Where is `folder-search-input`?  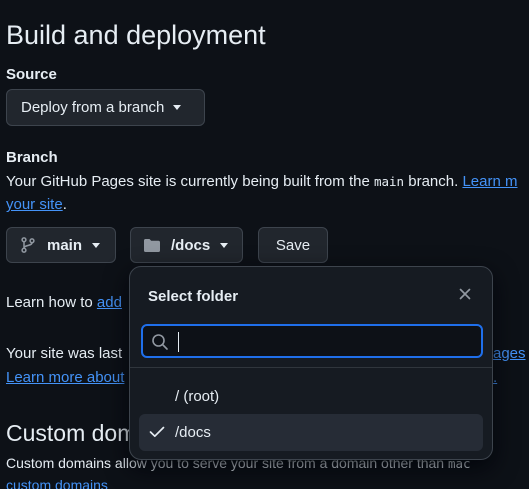
folder-search-input is located at coordinates (327, 342).